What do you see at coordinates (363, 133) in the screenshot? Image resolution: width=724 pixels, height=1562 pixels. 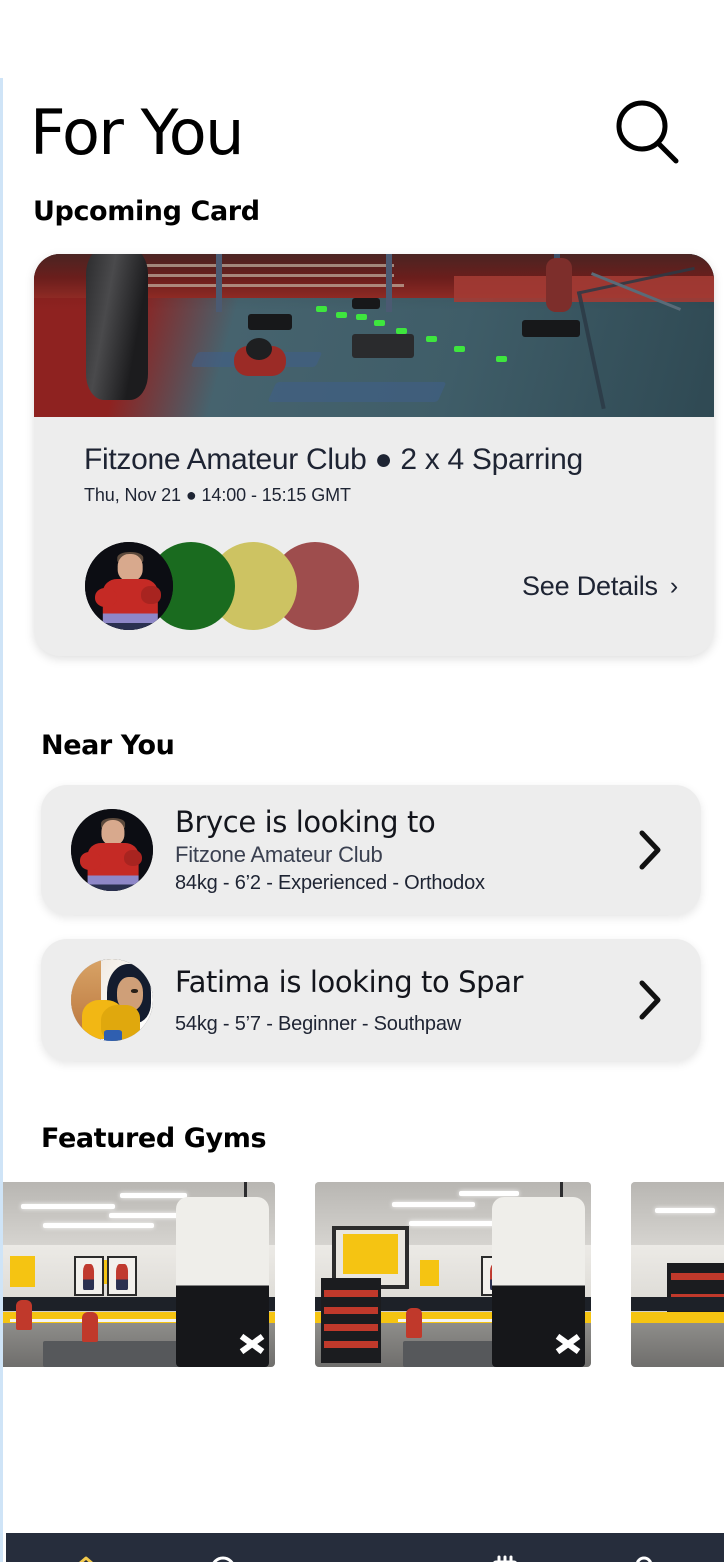 I see `page-header: For You` at bounding box center [363, 133].